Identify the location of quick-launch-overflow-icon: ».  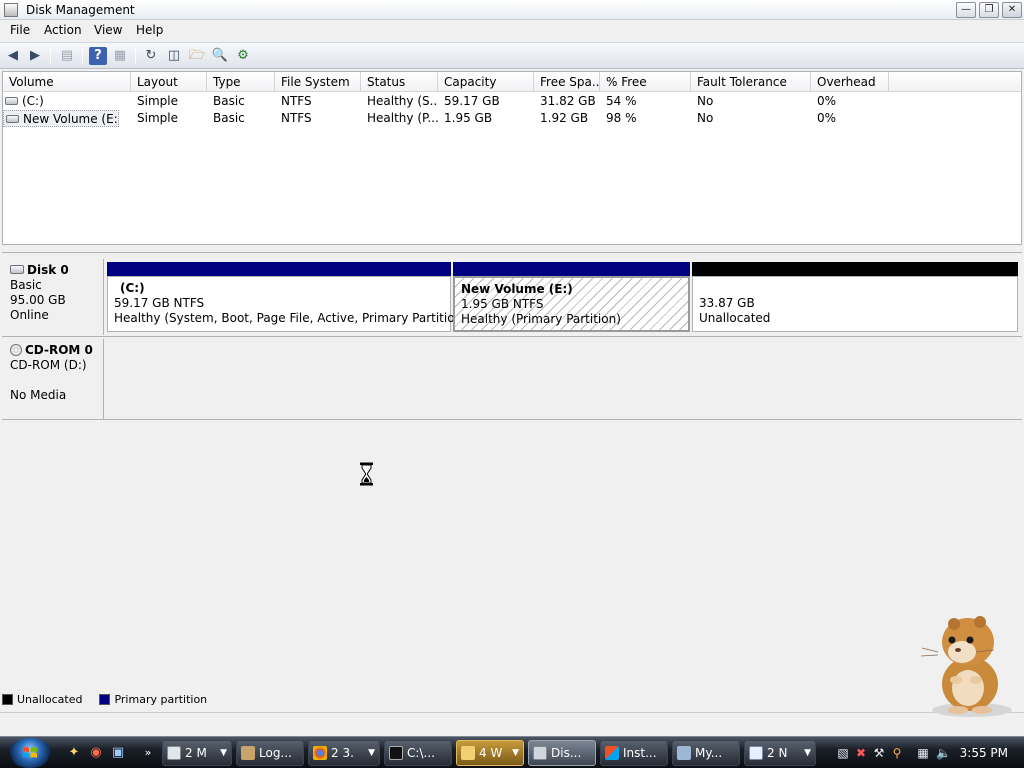
(148, 753).